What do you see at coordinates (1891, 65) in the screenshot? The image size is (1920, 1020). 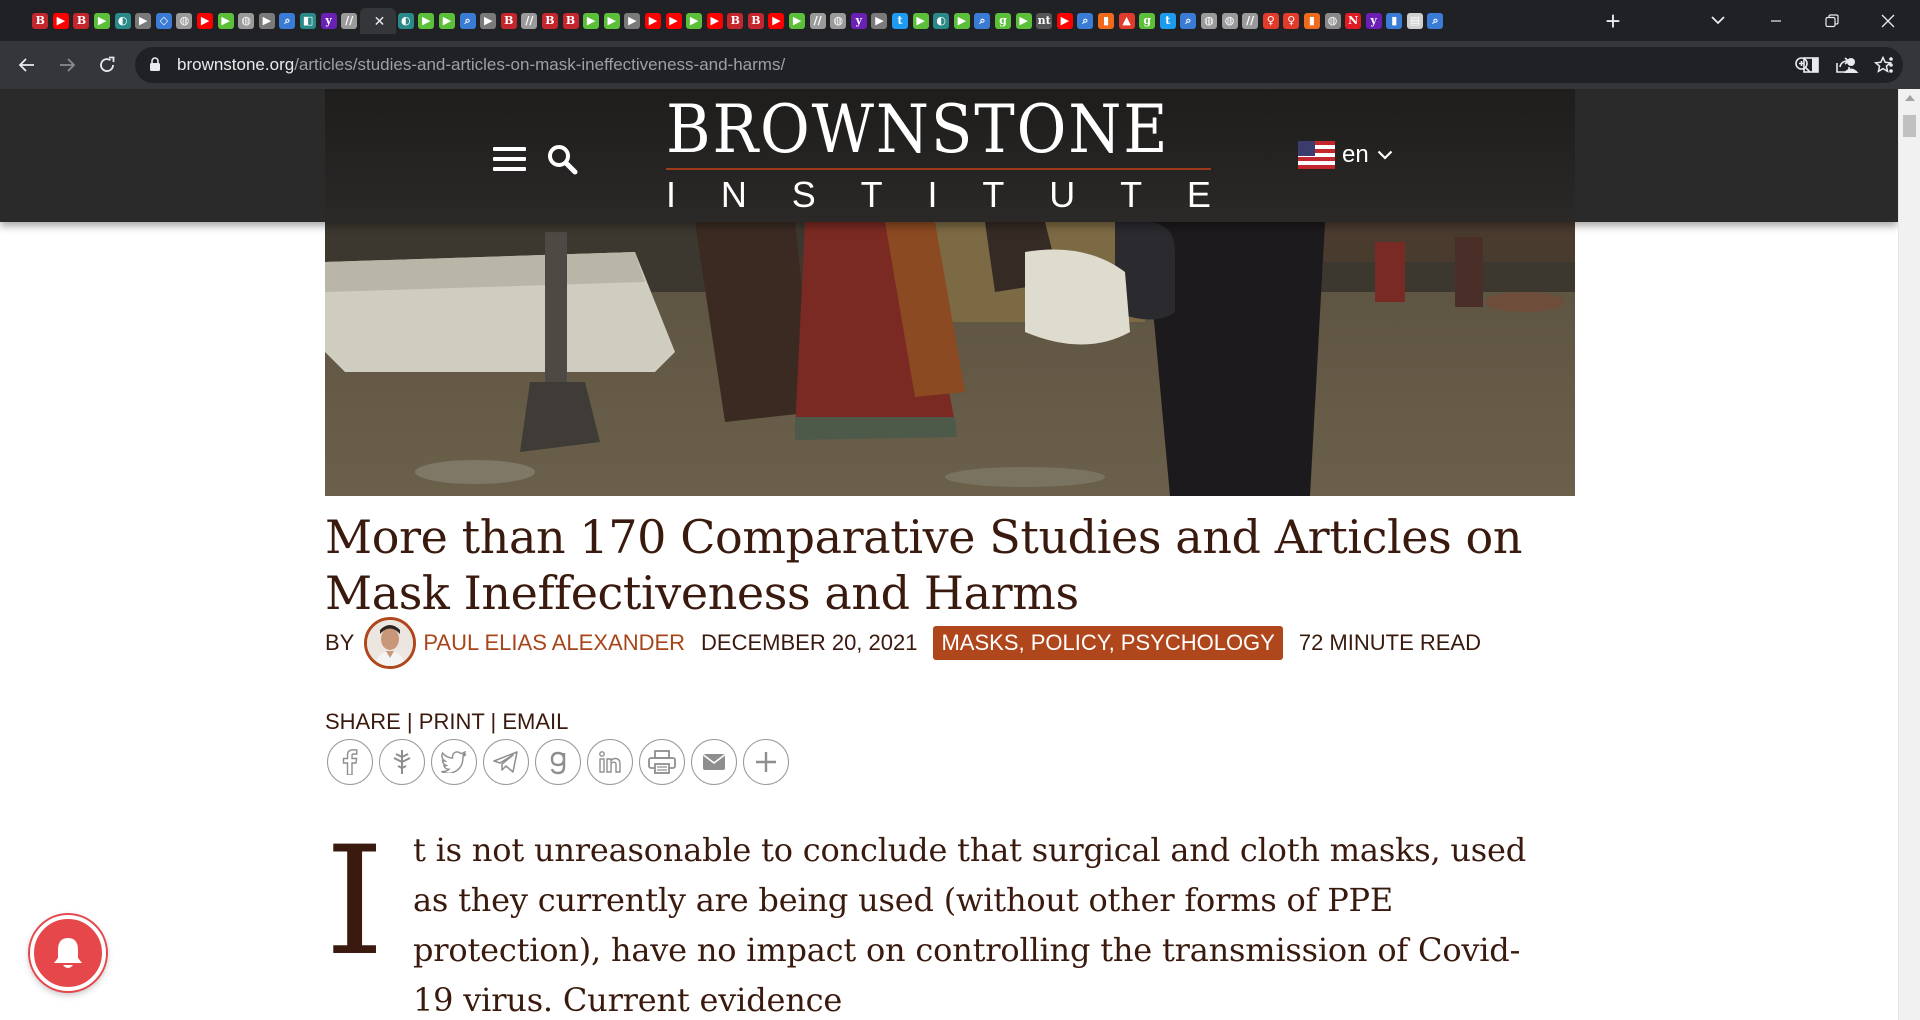 I see `browser-menu-button` at bounding box center [1891, 65].